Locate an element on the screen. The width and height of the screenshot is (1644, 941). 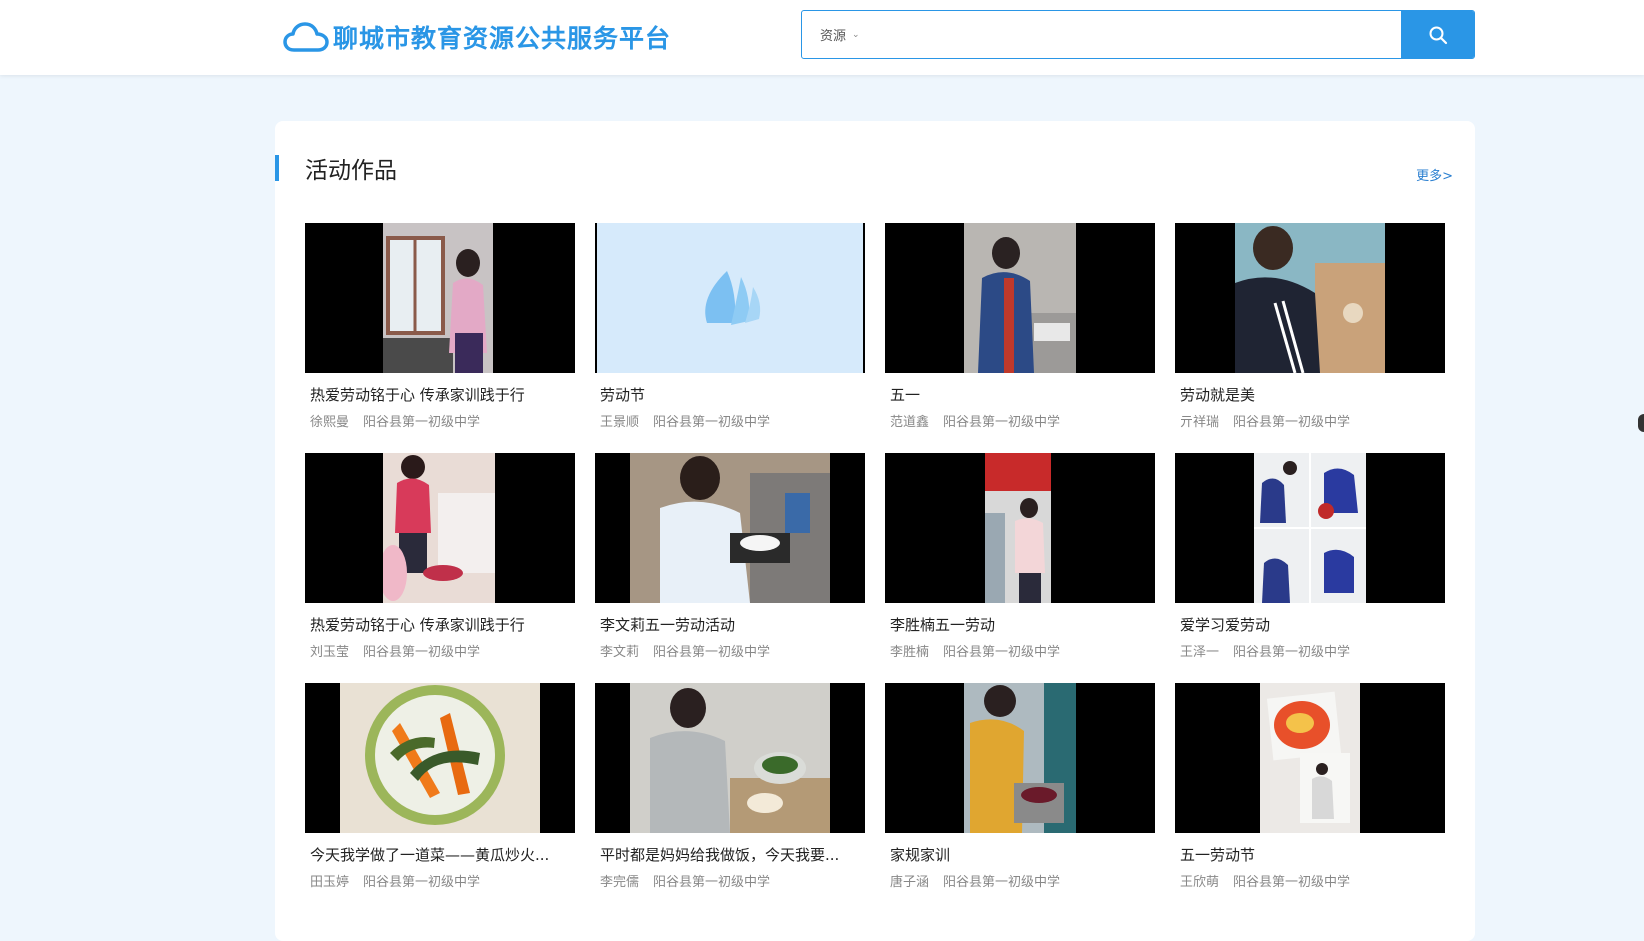
search-type-label: 资源 is located at coordinates (833, 36).